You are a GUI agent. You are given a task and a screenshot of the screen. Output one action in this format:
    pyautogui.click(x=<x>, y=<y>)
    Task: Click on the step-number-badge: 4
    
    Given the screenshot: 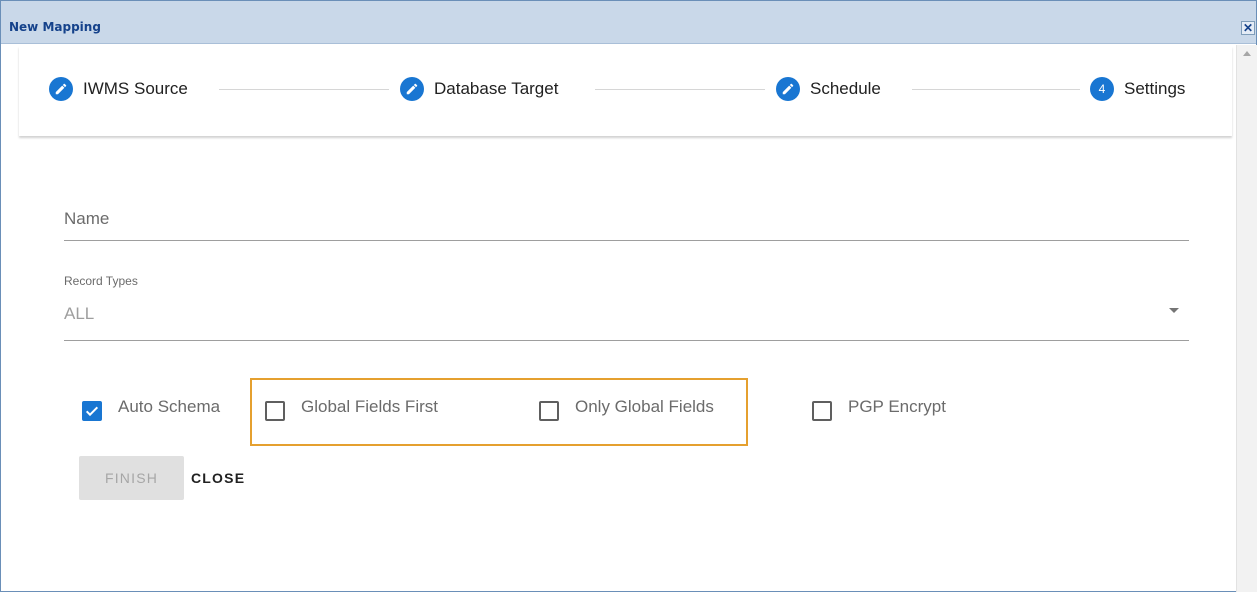 What is the action you would take?
    pyautogui.click(x=1102, y=89)
    